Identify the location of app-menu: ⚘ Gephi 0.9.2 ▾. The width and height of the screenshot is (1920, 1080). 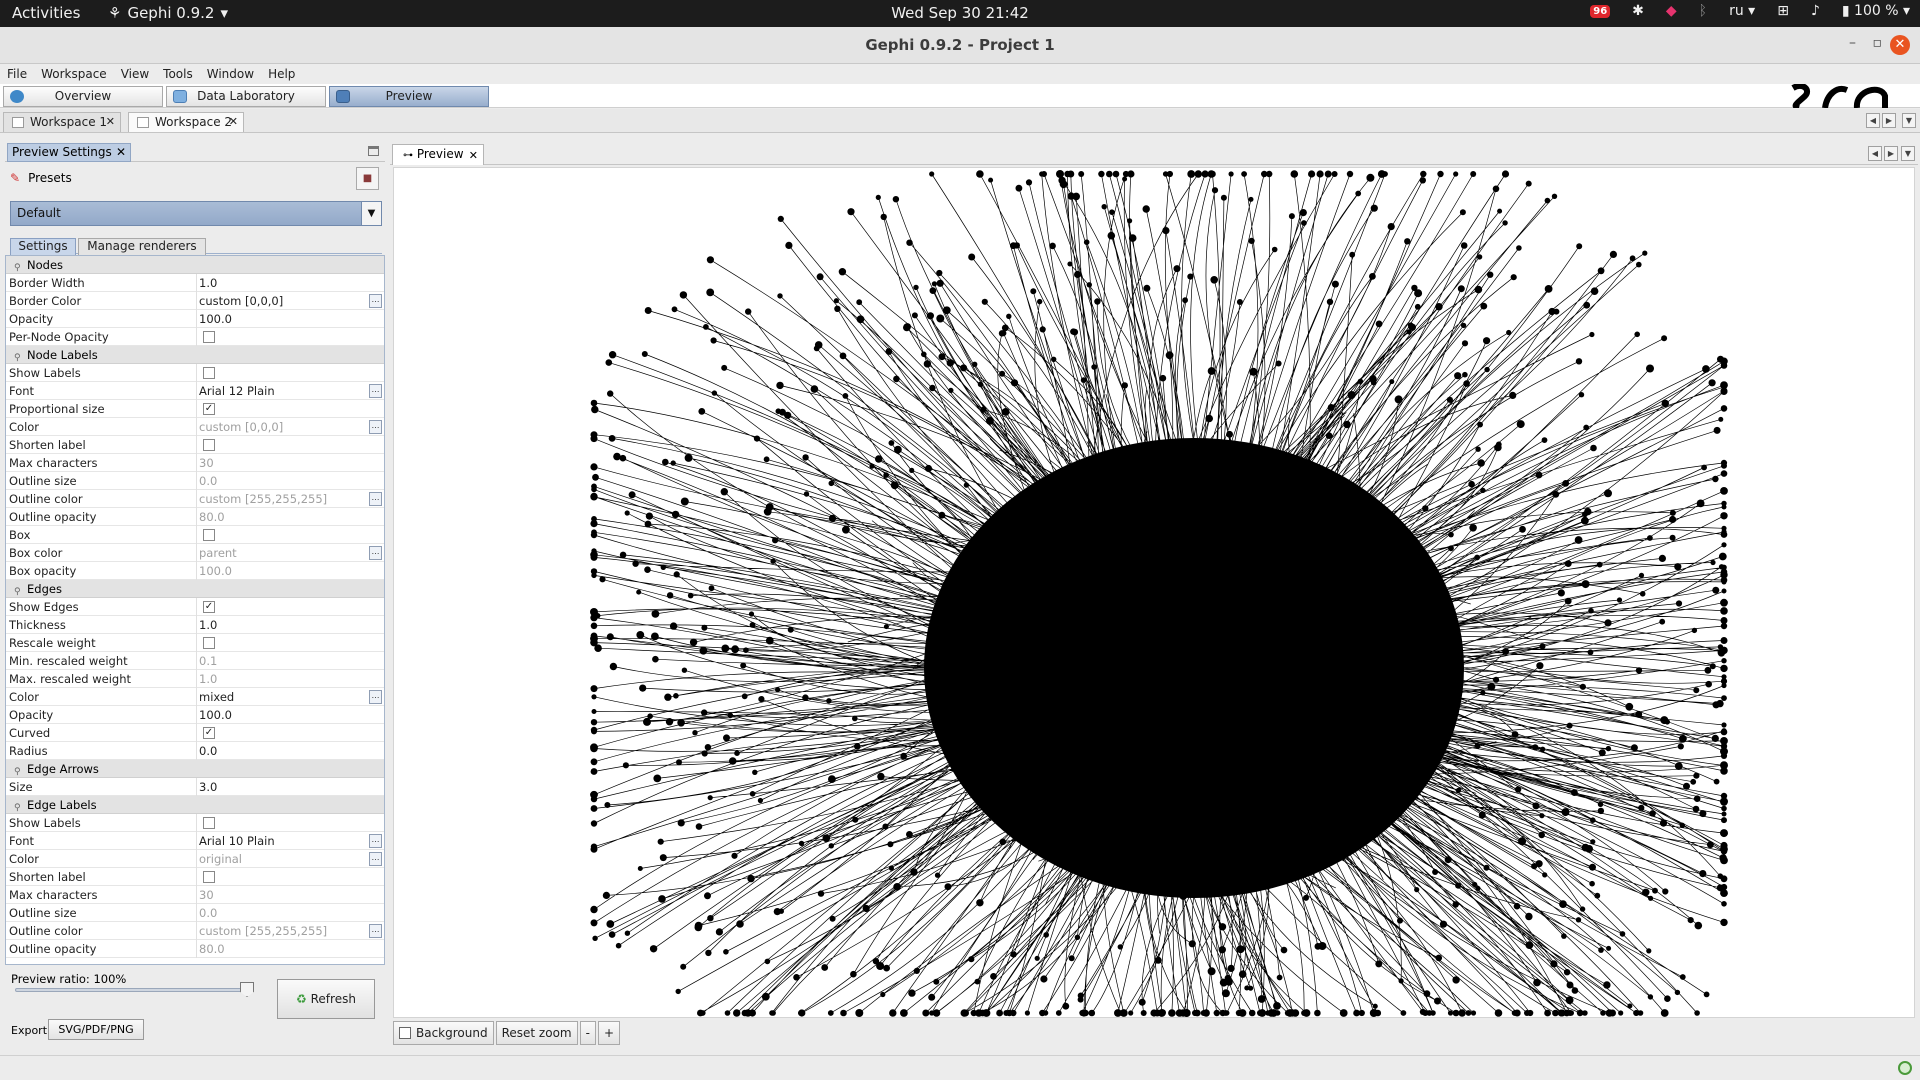
(168, 13).